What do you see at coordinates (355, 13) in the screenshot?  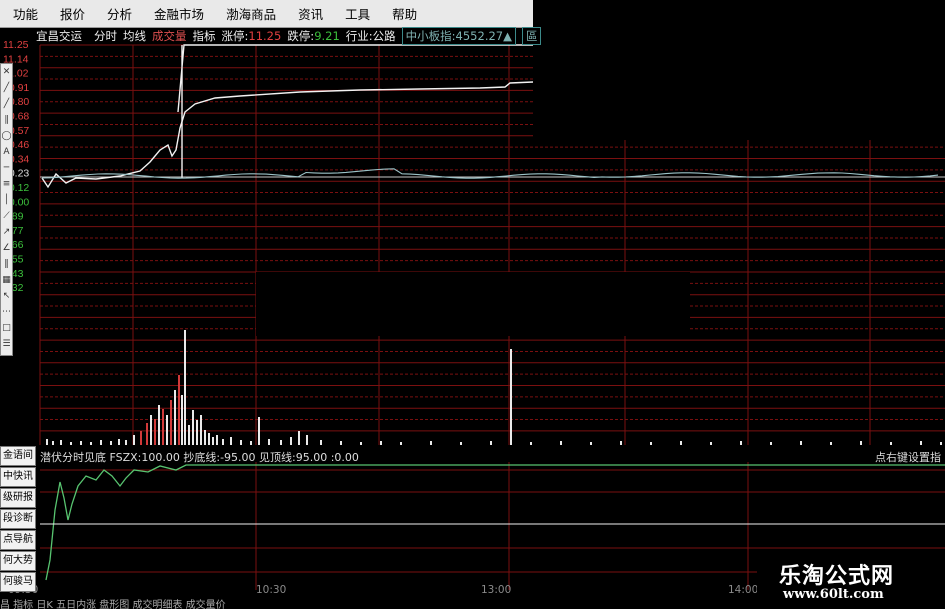 I see `menu-item-6: 工具` at bounding box center [355, 13].